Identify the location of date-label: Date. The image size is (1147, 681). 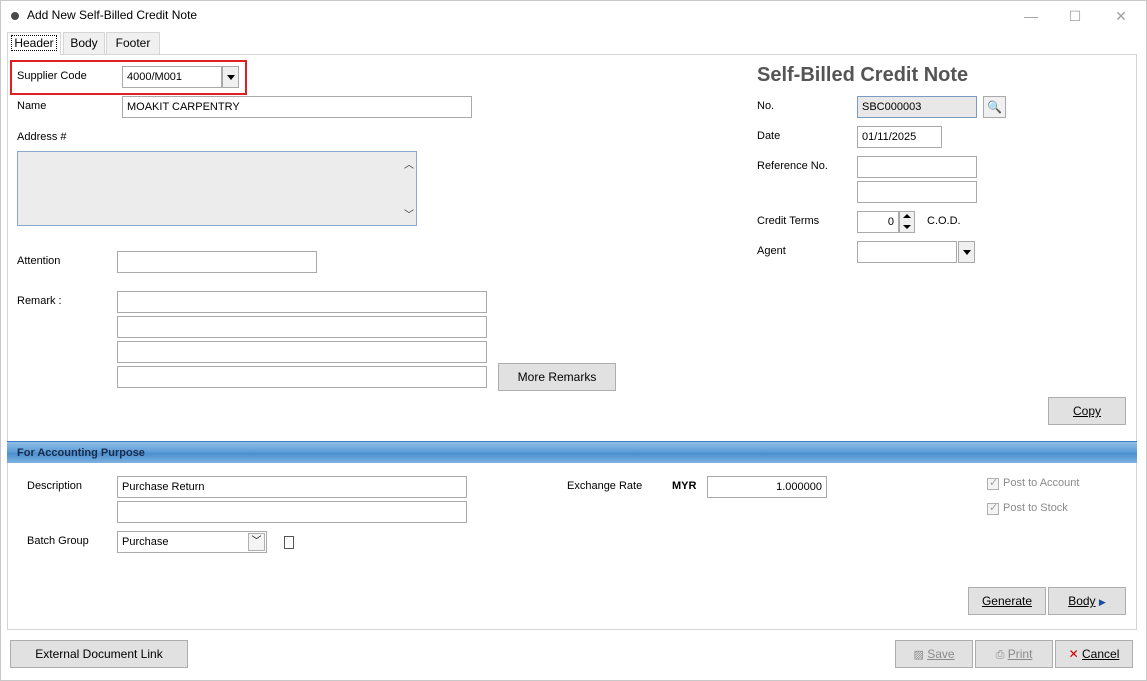
(769, 136).